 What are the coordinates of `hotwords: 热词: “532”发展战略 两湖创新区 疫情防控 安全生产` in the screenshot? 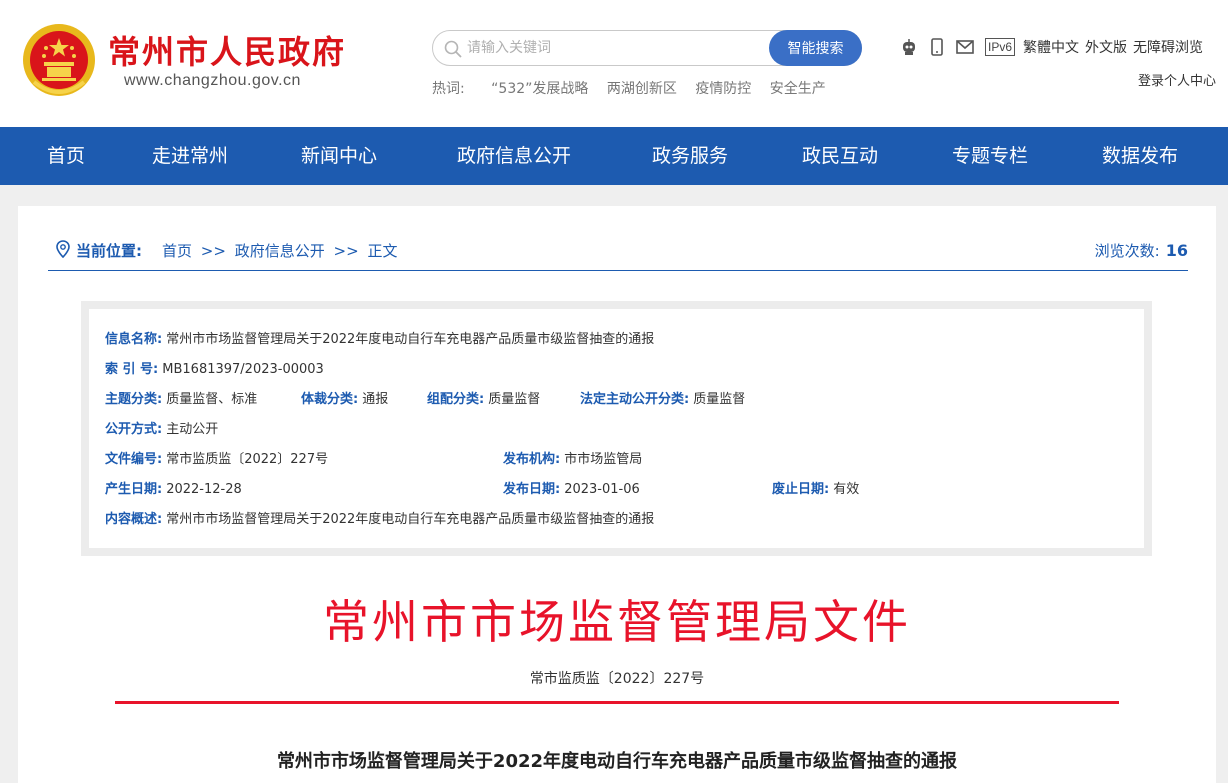 It's located at (636, 89).